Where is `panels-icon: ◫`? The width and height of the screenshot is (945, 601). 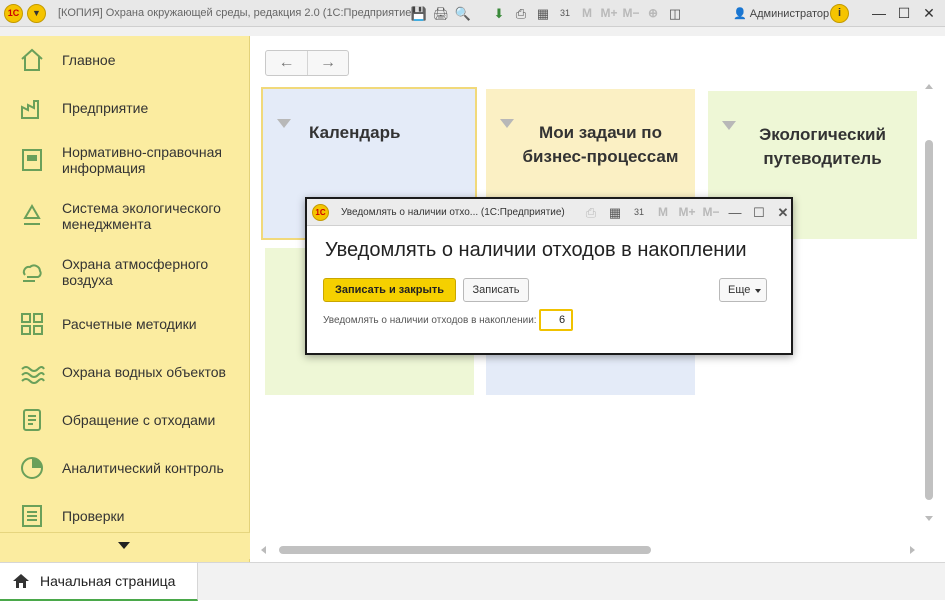
panels-icon: ◫ is located at coordinates (675, 13).